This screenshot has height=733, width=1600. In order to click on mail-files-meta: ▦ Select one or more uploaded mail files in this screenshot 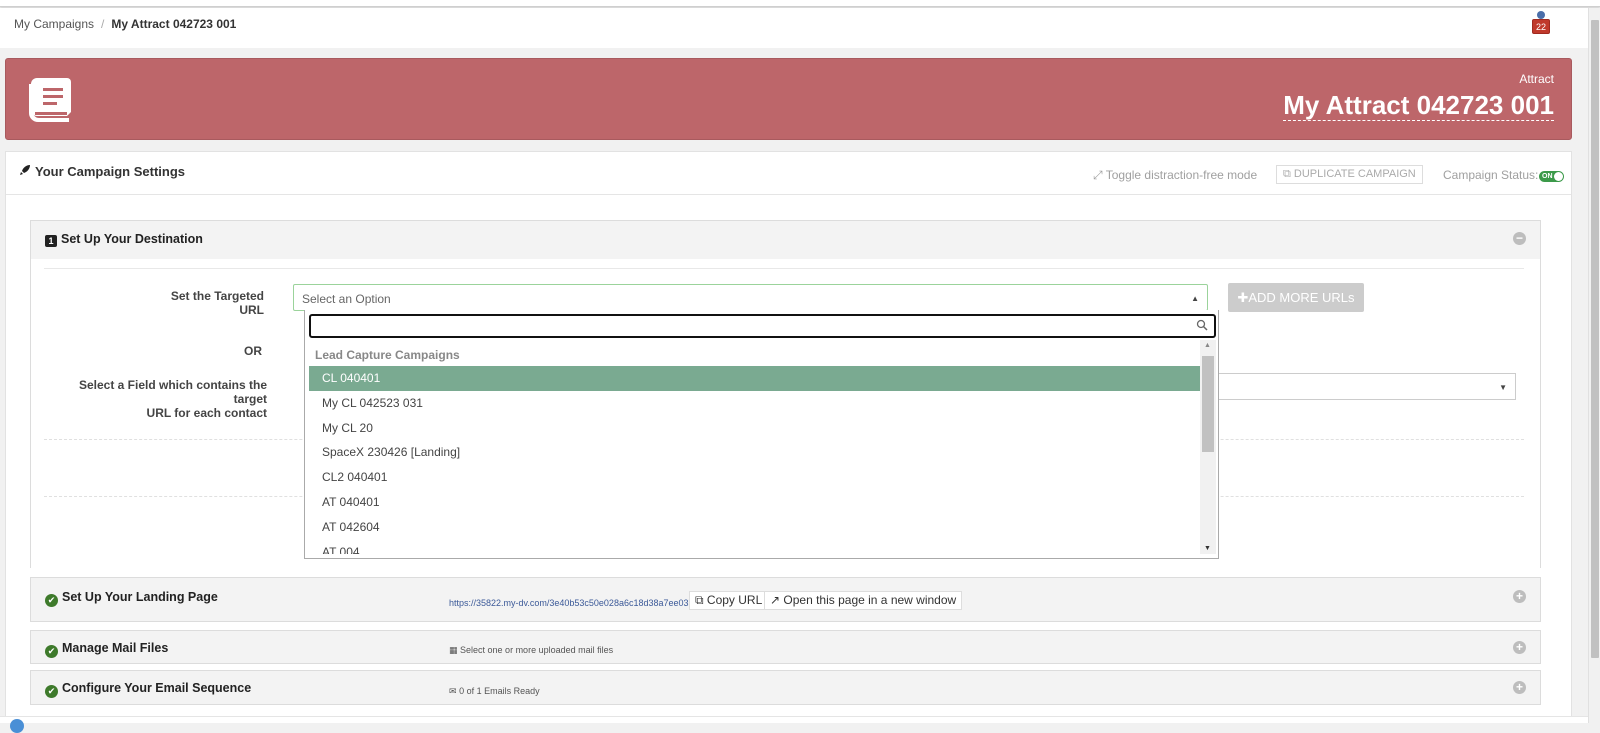, I will do `click(531, 650)`.